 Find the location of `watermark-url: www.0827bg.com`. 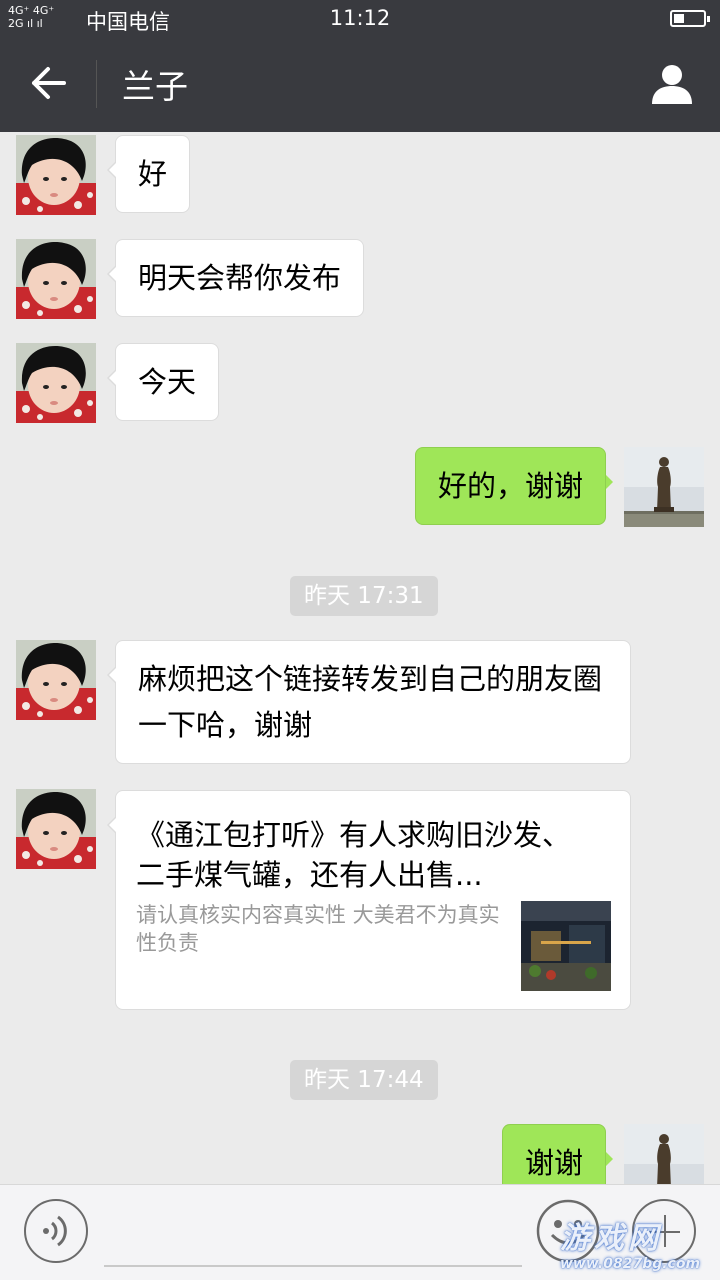

watermark-url: www.0827bg.com is located at coordinates (630, 1264).